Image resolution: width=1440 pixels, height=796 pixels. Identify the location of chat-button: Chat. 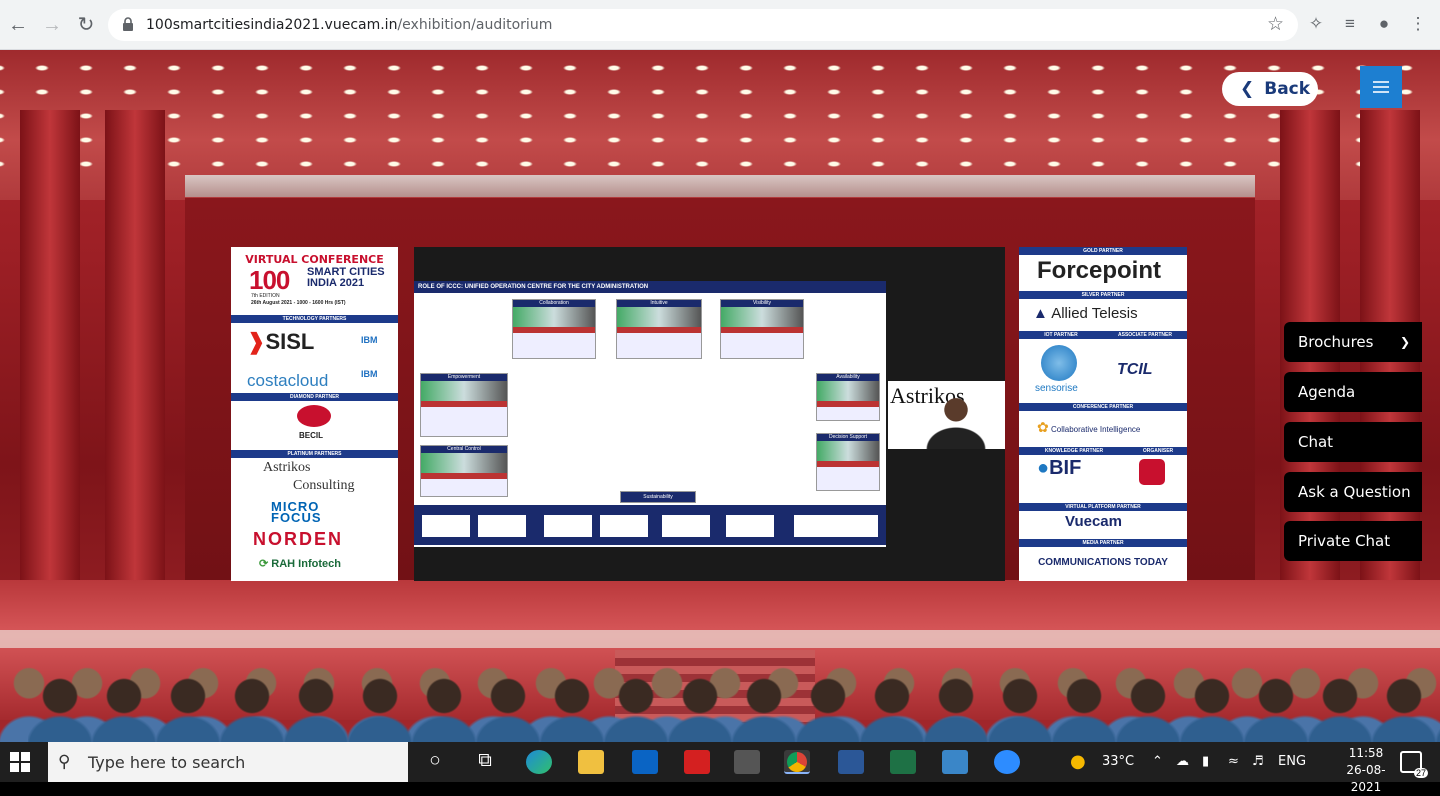
(1353, 442).